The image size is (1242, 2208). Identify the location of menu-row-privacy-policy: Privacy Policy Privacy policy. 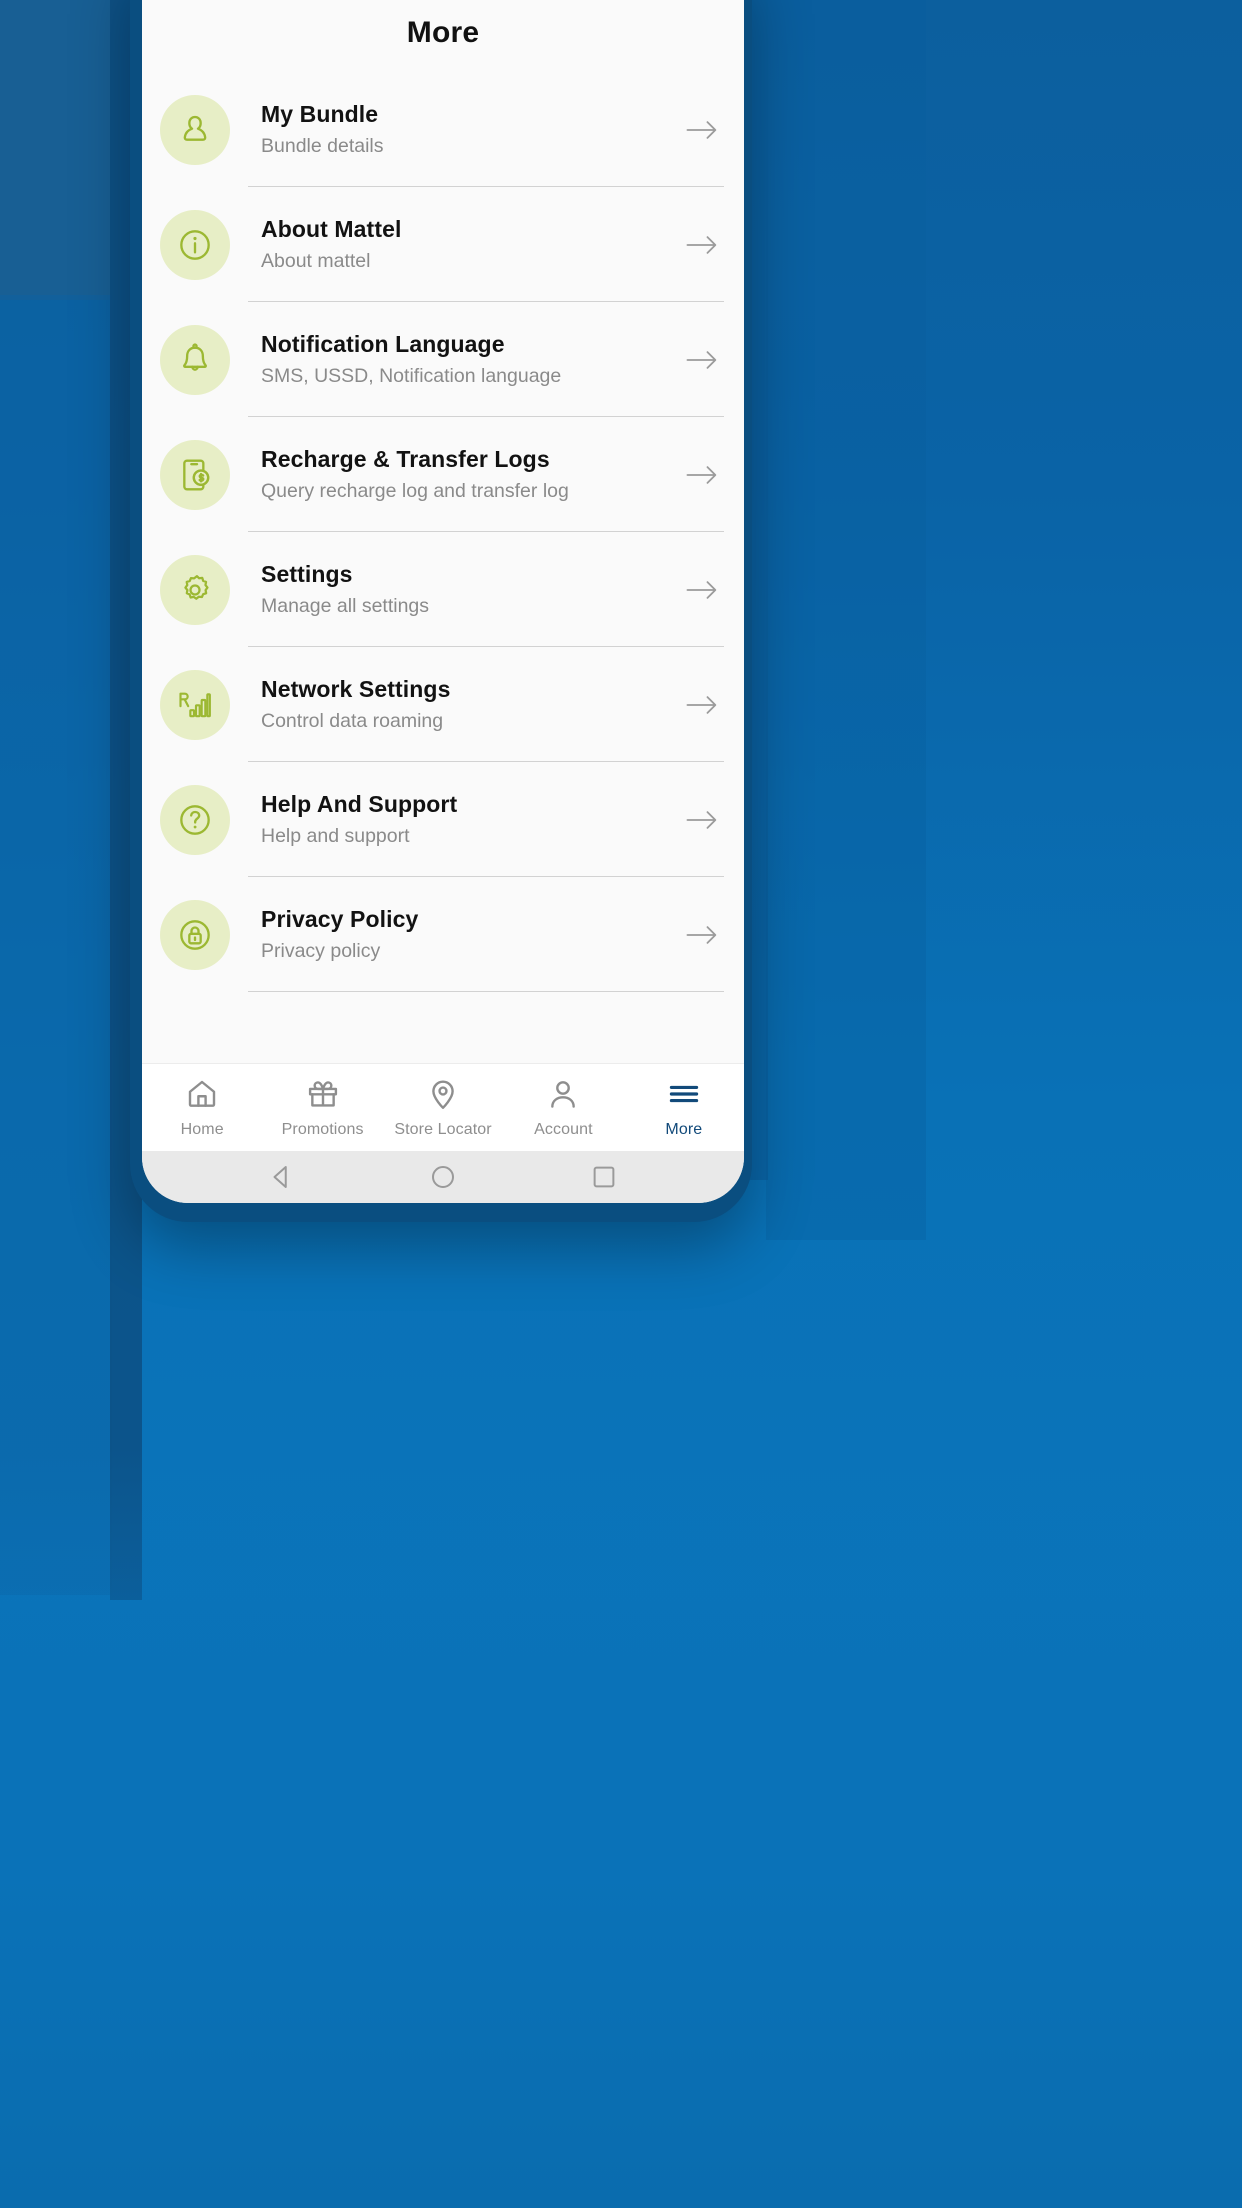
(443, 934).